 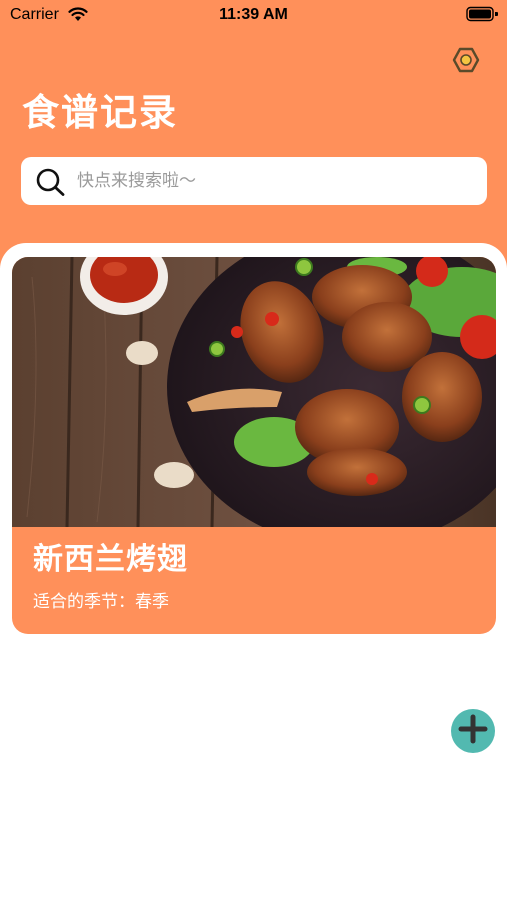 What do you see at coordinates (51, 184) in the screenshot?
I see `search-icon` at bounding box center [51, 184].